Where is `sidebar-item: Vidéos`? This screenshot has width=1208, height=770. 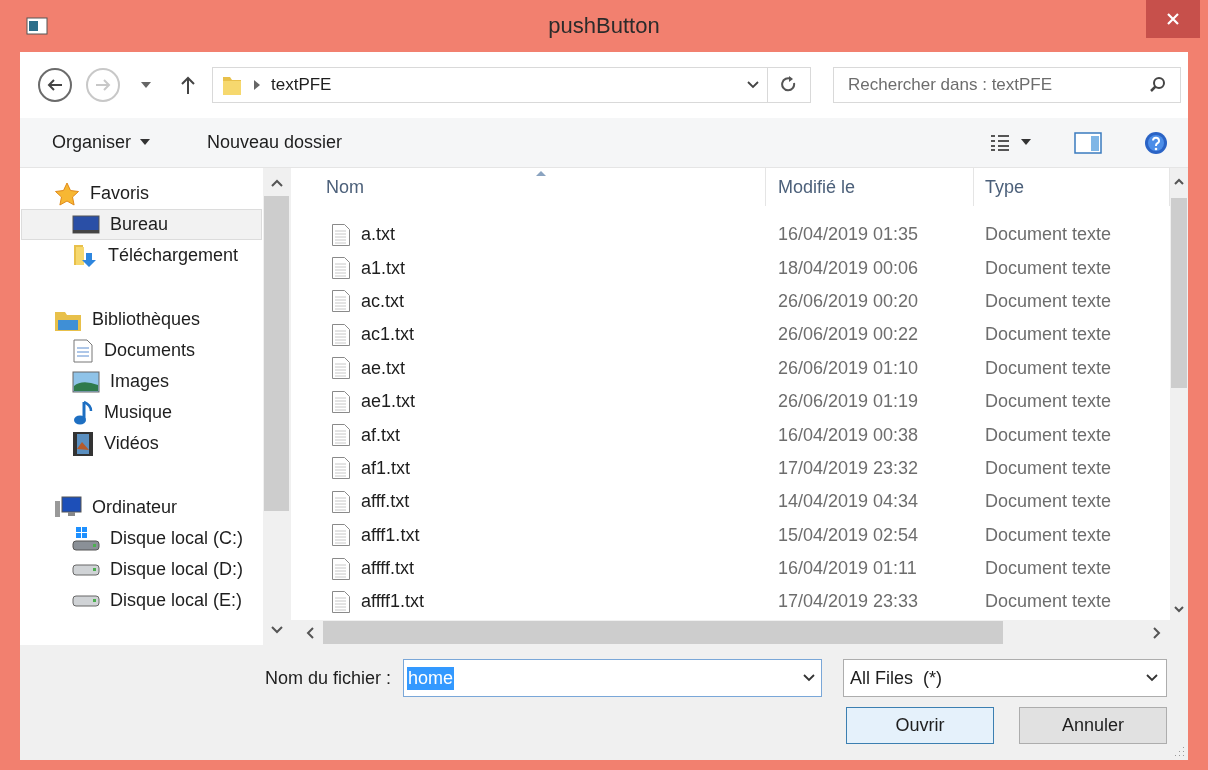 sidebar-item: Vidéos is located at coordinates (141, 443).